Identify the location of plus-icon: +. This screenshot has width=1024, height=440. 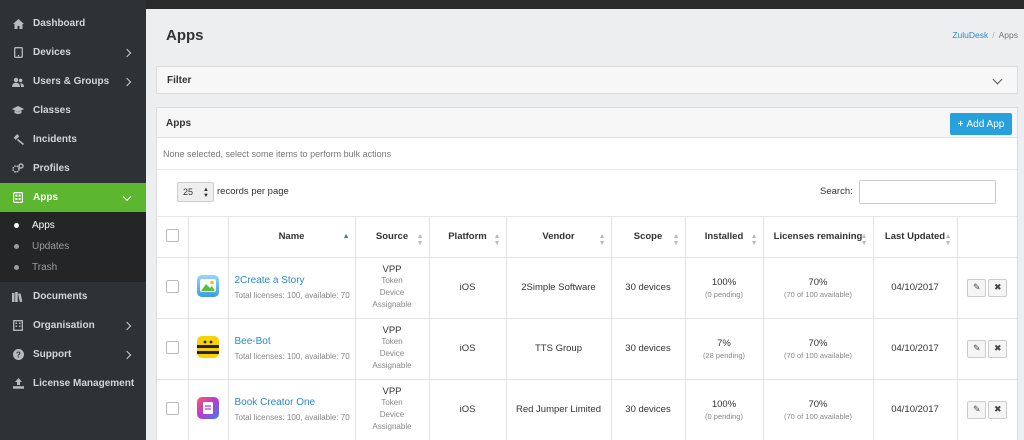
(960, 124).